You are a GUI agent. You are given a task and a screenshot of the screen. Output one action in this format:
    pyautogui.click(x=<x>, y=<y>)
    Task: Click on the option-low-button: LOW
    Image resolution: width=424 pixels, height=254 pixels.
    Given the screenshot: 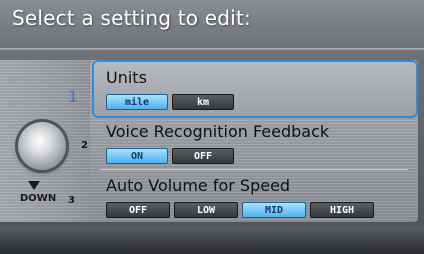 What is the action you would take?
    pyautogui.click(x=206, y=210)
    